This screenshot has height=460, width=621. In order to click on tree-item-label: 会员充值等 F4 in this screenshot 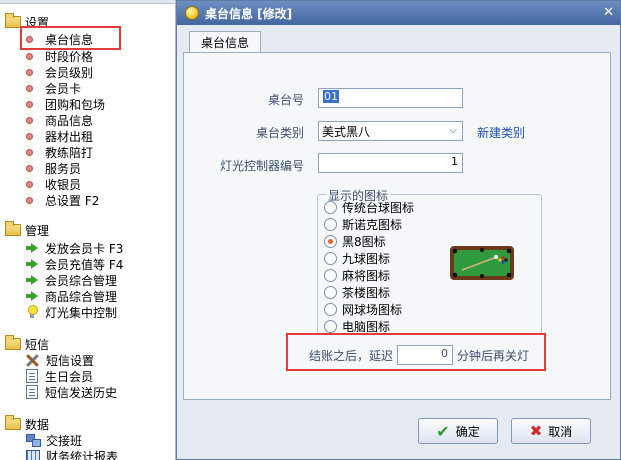, I will do `click(84, 264)`.